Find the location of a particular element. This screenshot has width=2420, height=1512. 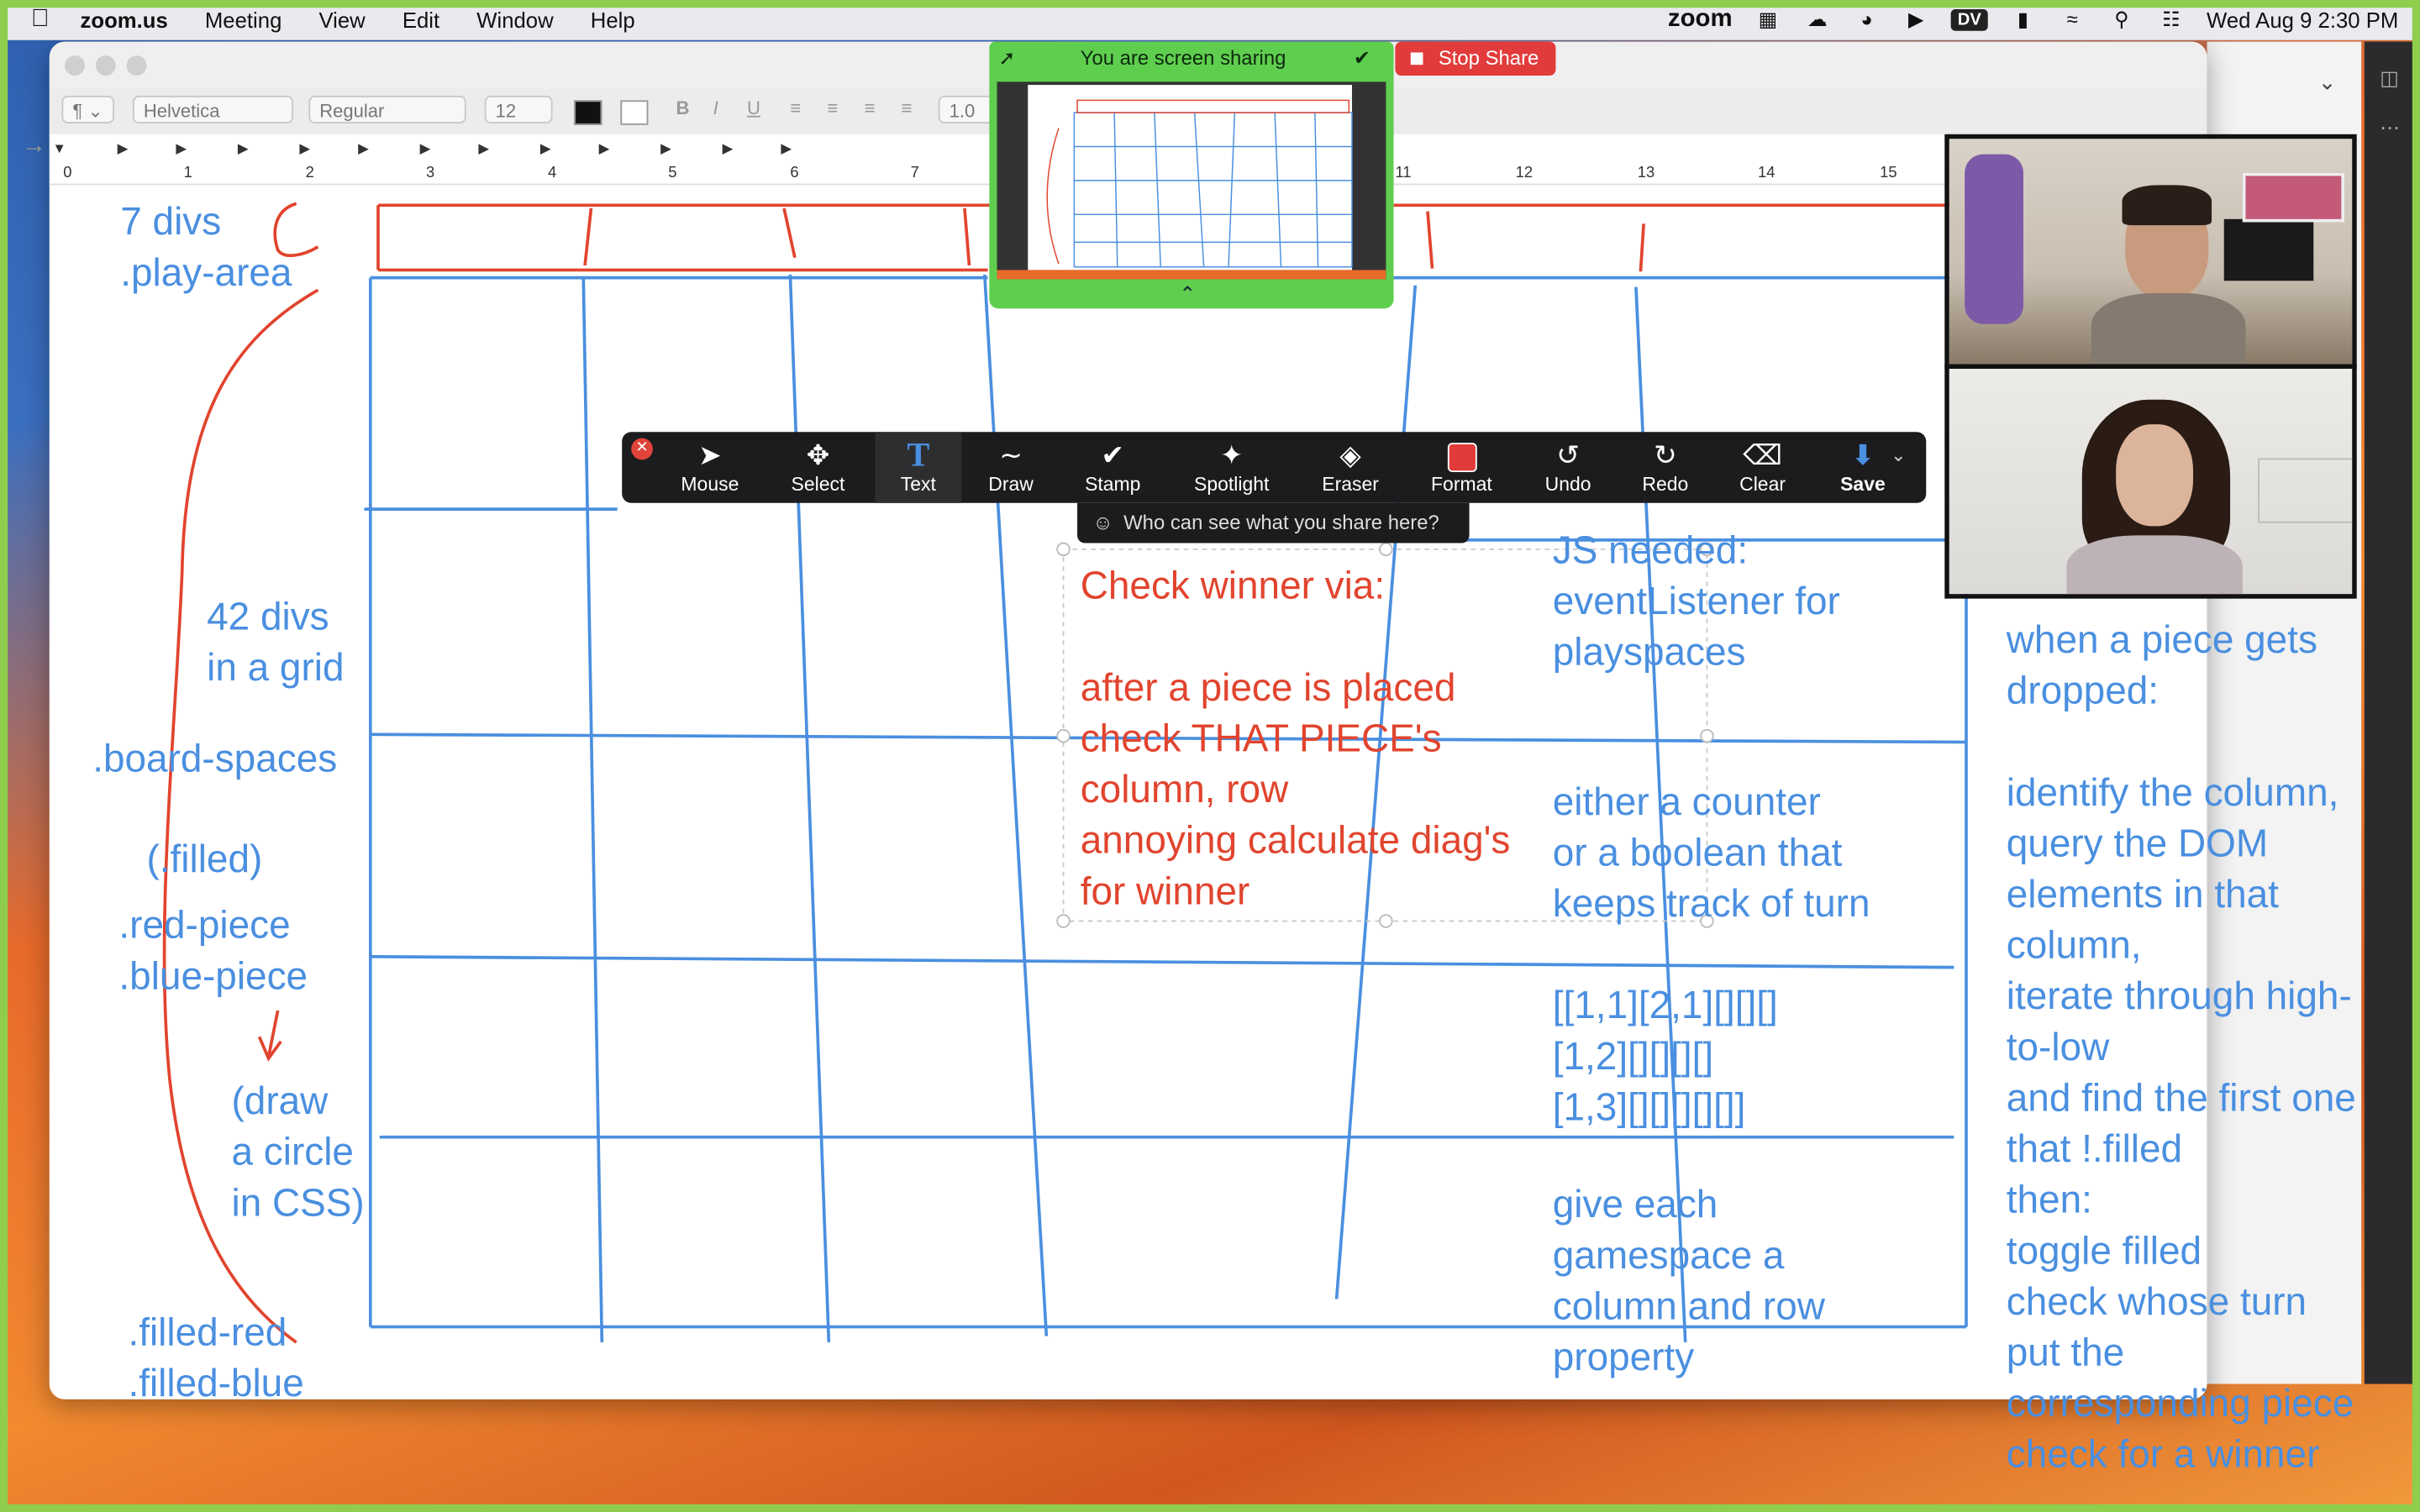

clock: Wed Aug 9 2:30 PM is located at coordinates (2302, 20).